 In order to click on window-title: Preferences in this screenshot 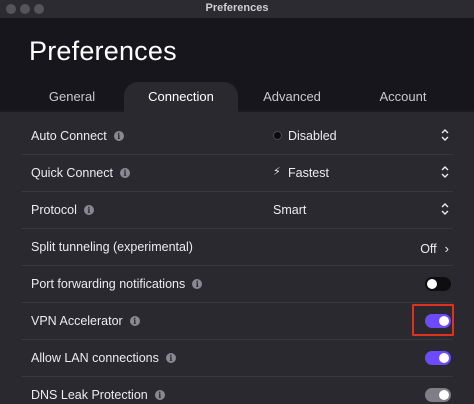, I will do `click(237, 8)`.